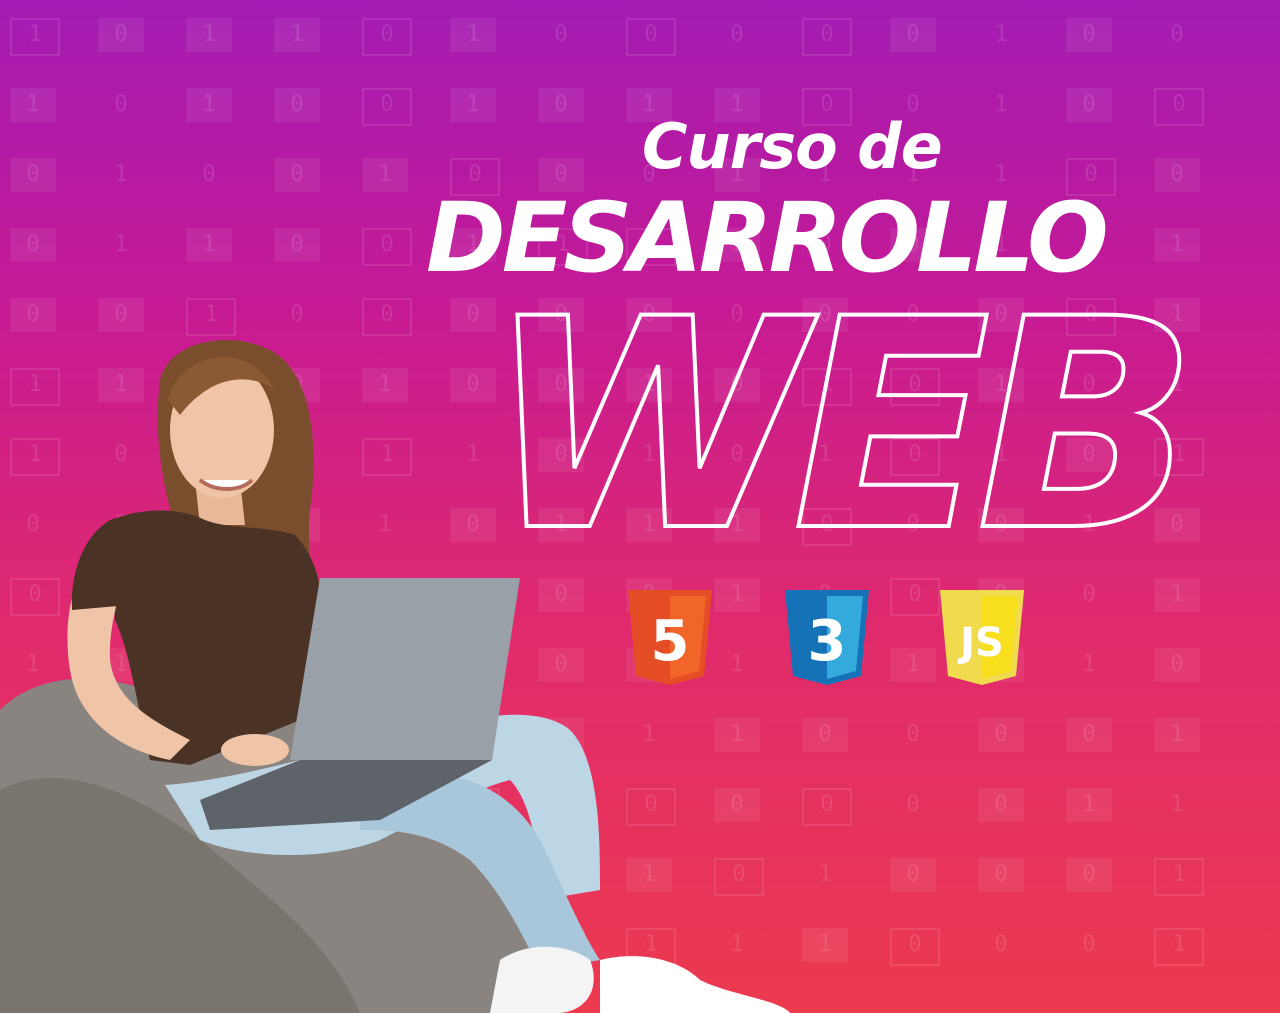 The image size is (1280, 1013). I want to click on html5-badge-text: 5, so click(670, 641).